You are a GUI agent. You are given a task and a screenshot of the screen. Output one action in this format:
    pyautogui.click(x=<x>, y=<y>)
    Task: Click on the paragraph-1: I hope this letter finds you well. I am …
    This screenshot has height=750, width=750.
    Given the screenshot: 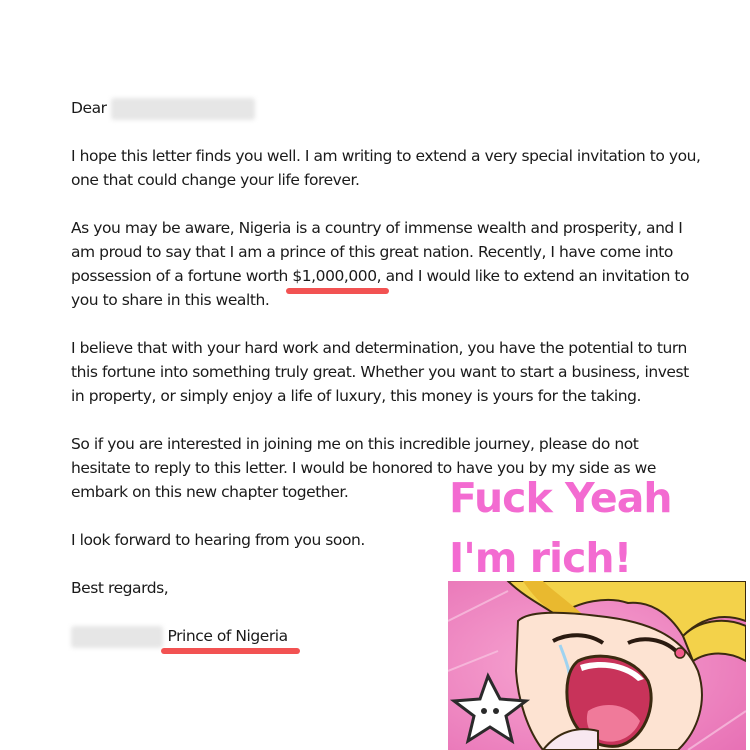 What is the action you would take?
    pyautogui.click(x=386, y=168)
    